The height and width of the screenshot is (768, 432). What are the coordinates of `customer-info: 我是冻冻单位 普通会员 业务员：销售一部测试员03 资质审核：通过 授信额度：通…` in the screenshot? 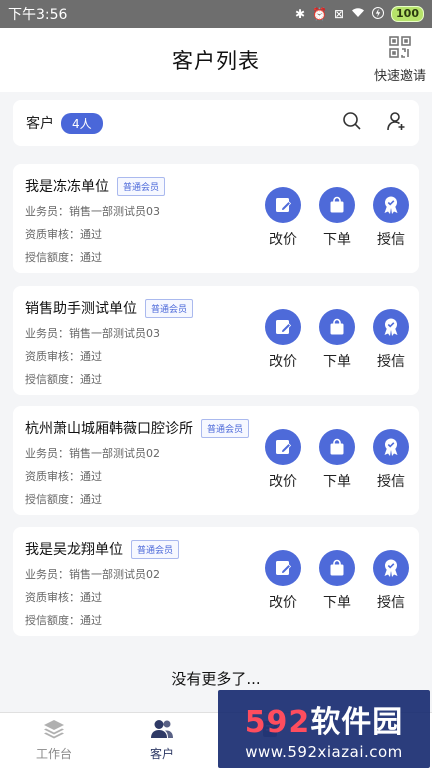 It's located at (95, 220).